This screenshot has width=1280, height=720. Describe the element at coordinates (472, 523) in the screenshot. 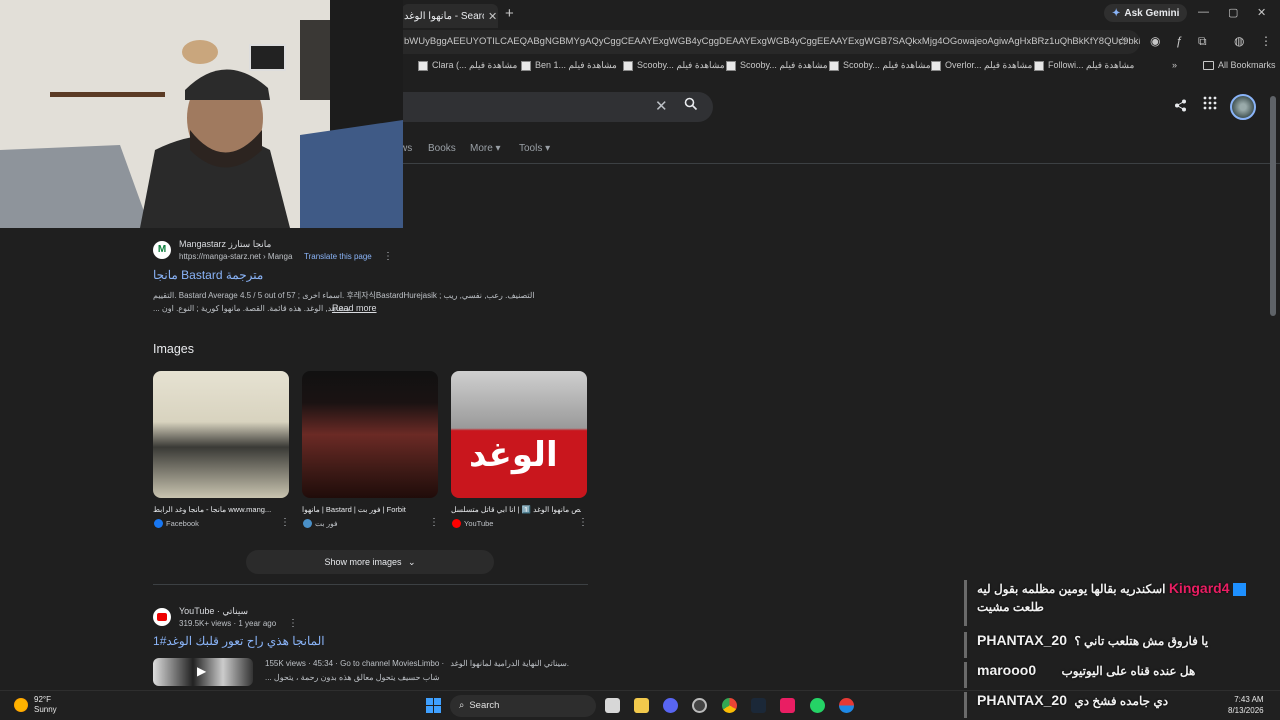

I see `image-source: YouTube` at that location.